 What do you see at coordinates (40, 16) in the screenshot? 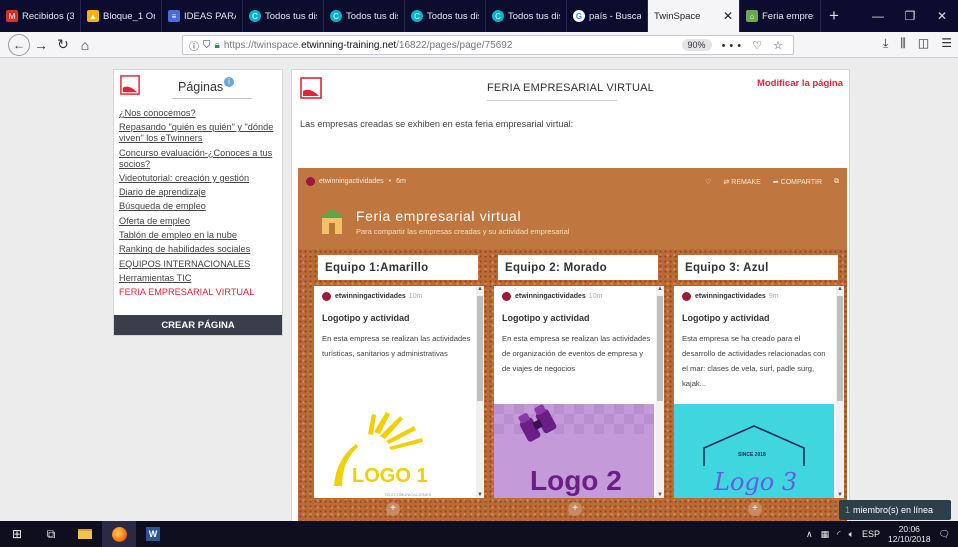
I see `tab-recibidos: M Recibidos (30` at bounding box center [40, 16].